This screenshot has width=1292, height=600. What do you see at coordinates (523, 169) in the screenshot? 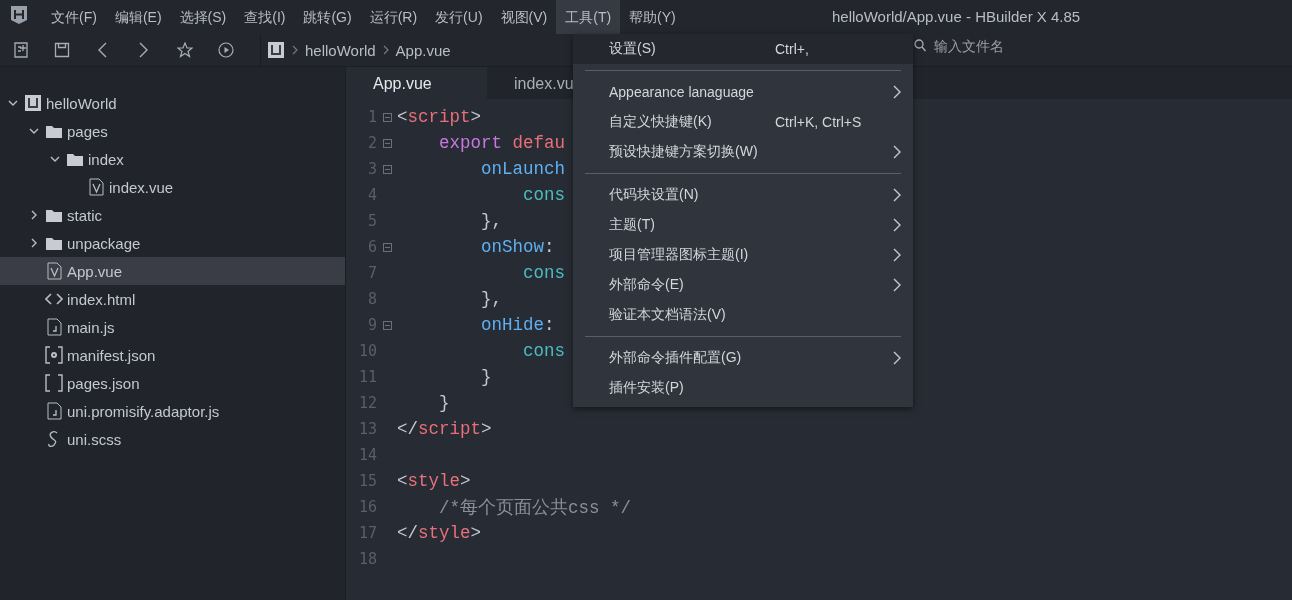
I see `code-line: onLaunch` at bounding box center [523, 169].